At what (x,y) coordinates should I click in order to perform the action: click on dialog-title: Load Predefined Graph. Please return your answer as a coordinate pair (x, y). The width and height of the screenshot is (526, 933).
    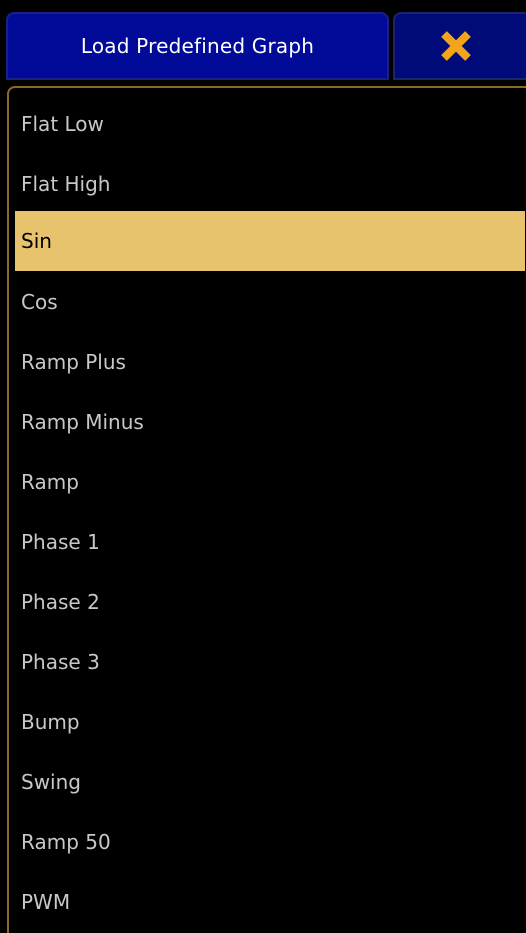
    Looking at the image, I should click on (197, 46).